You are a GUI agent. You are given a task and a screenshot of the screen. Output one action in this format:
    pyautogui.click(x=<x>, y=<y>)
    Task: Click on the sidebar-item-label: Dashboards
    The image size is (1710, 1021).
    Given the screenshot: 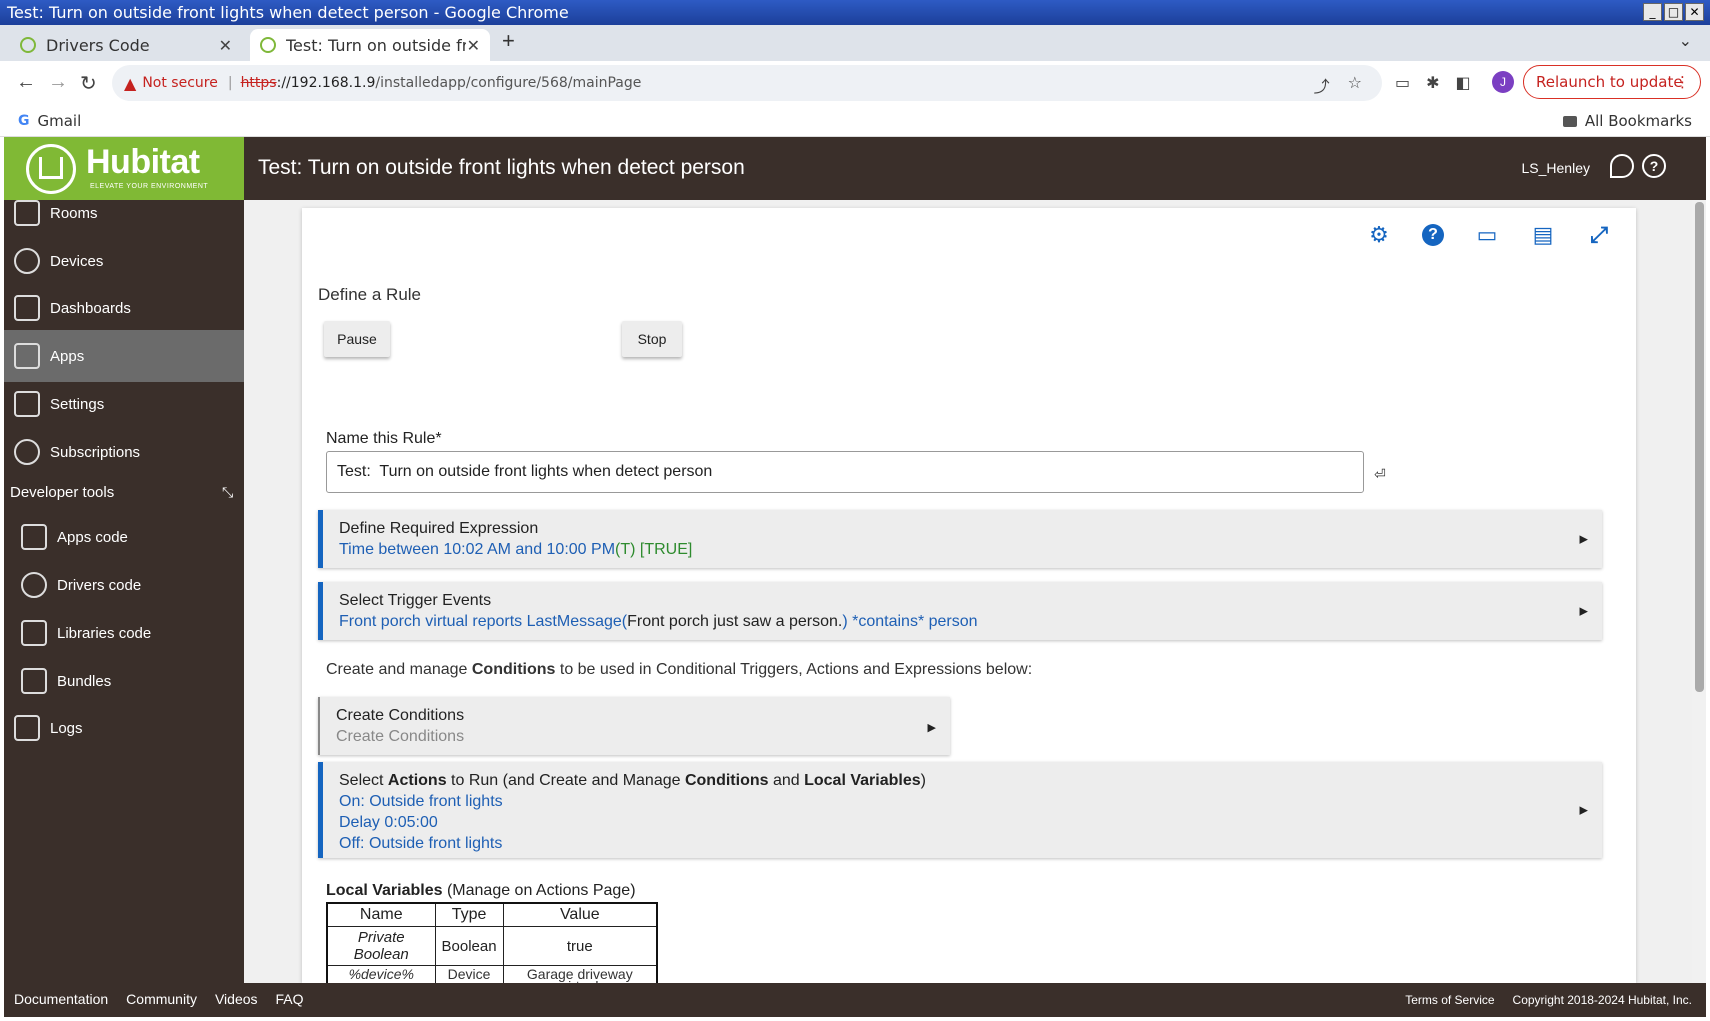 What is the action you would take?
    pyautogui.click(x=90, y=308)
    